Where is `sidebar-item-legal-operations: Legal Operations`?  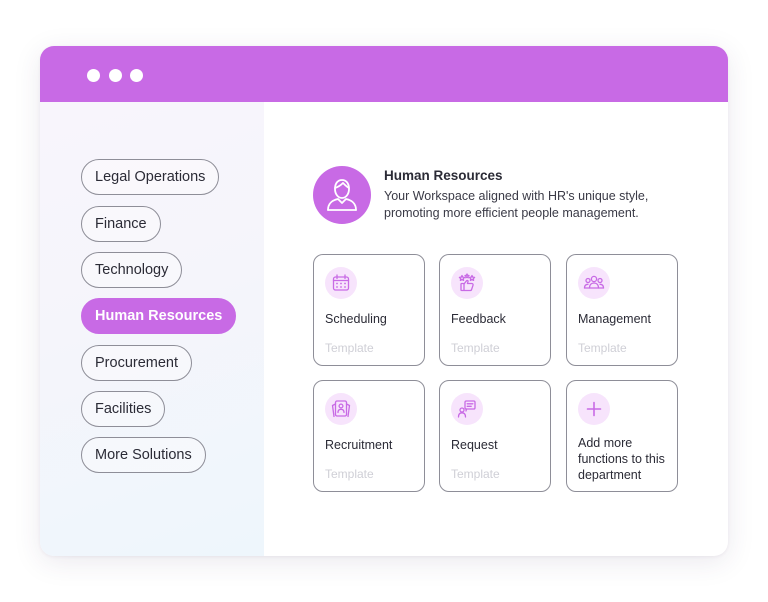
sidebar-item-legal-operations: Legal Operations is located at coordinates (150, 177).